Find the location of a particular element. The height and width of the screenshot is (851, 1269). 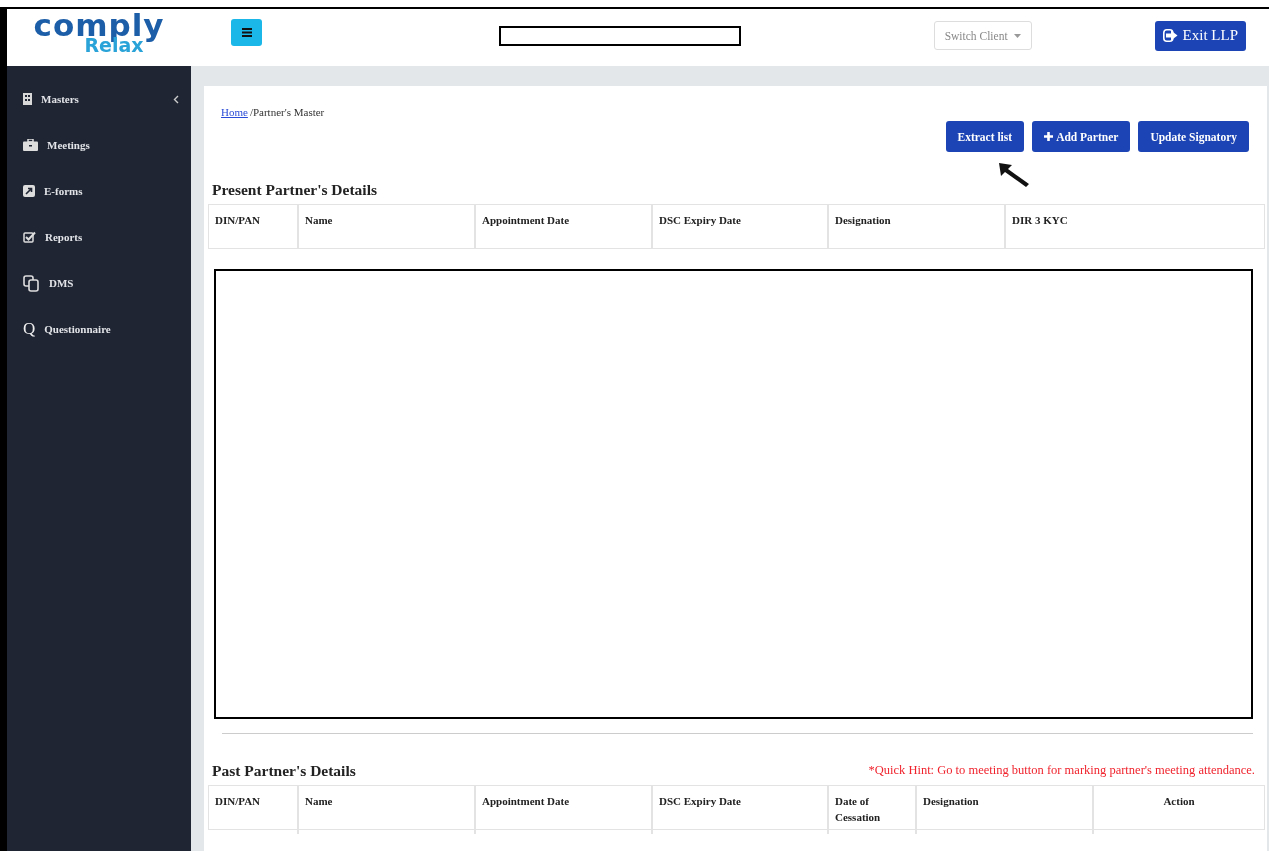

external-link-icon is located at coordinates (29, 191).